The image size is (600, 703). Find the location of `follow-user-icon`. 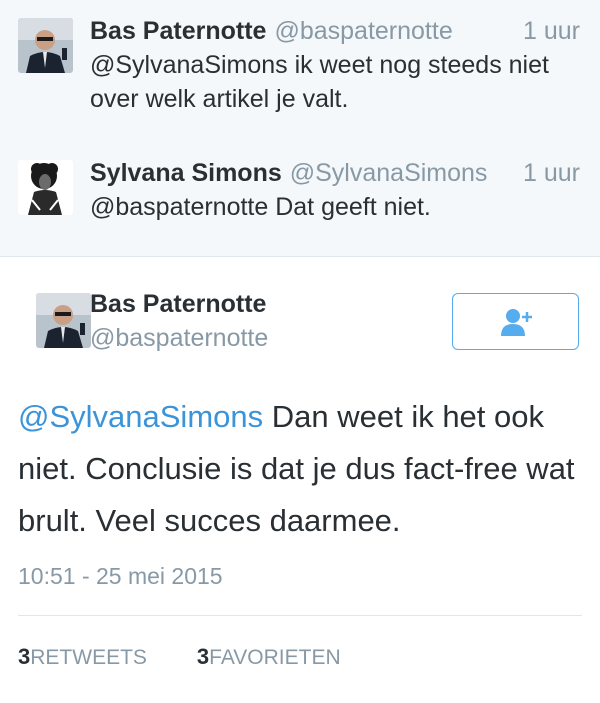

follow-user-icon is located at coordinates (516, 322).